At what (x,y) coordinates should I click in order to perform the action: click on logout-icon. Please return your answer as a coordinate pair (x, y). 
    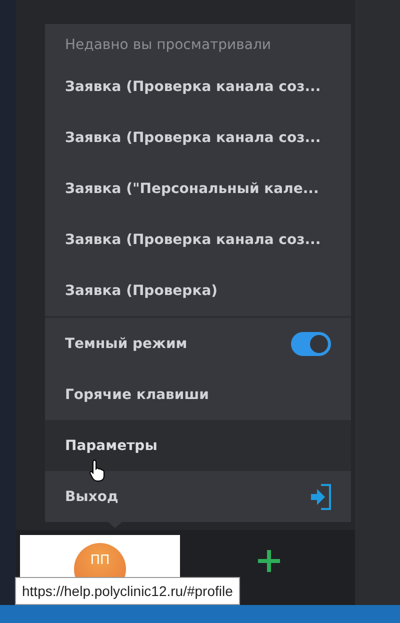
    Looking at the image, I should click on (321, 497).